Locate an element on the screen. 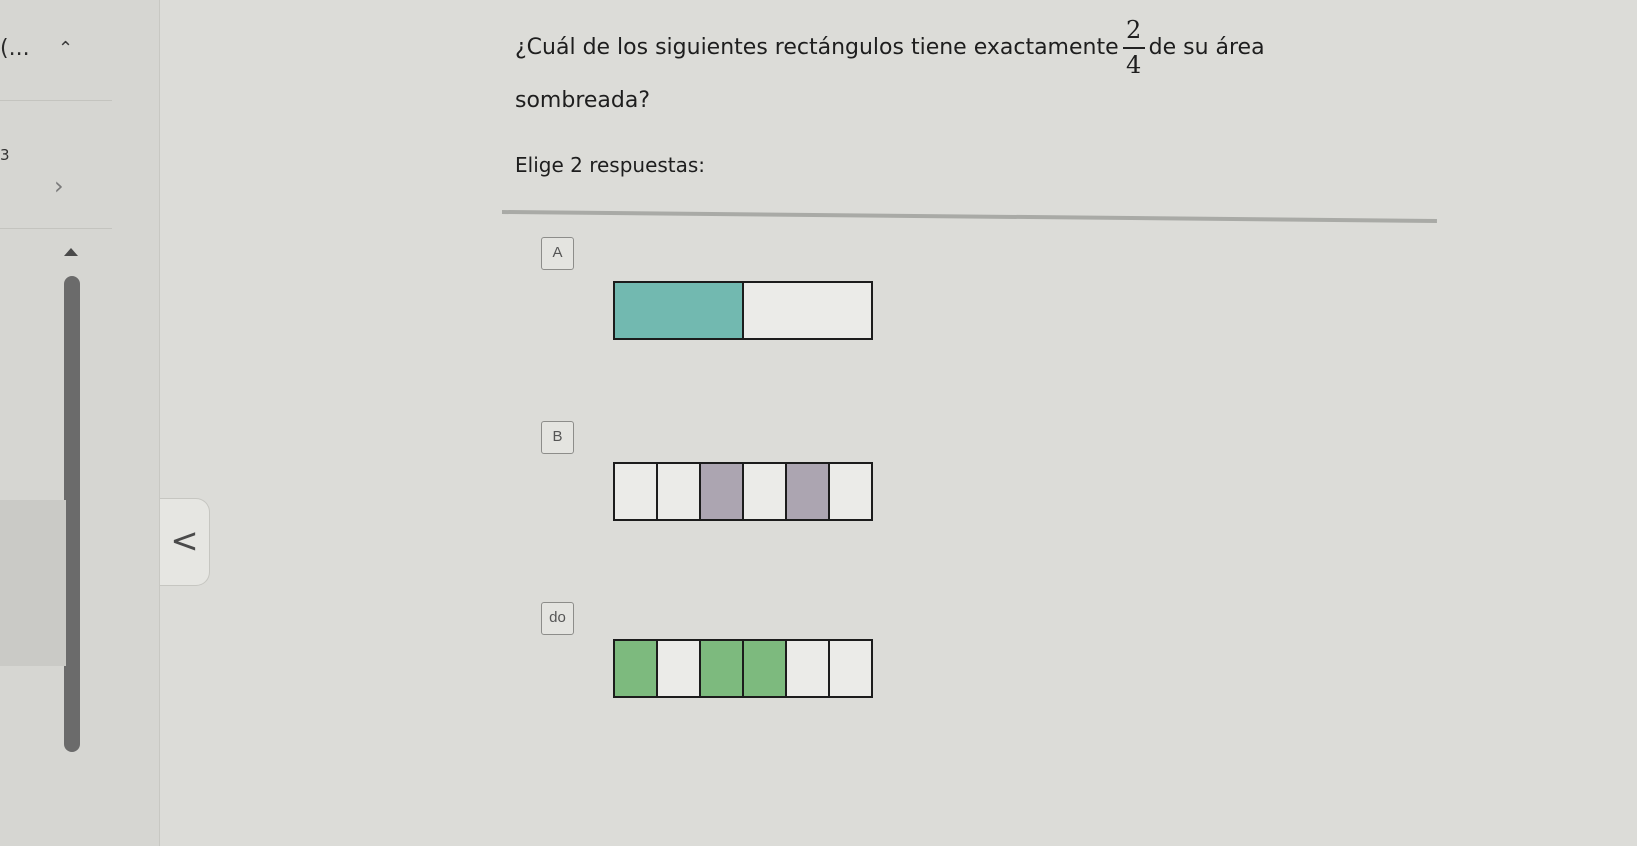 The height and width of the screenshot is (846, 1637). chevron-left-icon: < is located at coordinates (184, 541).